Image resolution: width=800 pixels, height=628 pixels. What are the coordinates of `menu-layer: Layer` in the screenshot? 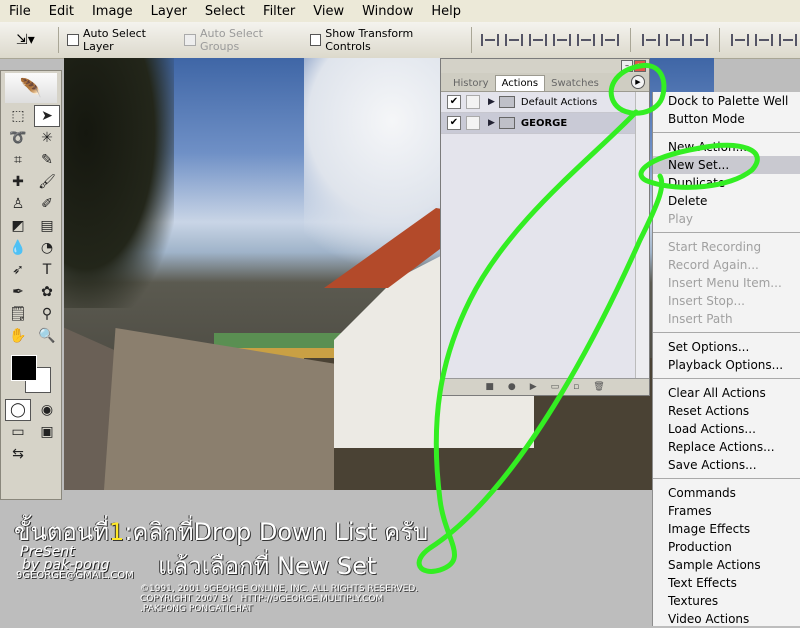 It's located at (169, 11).